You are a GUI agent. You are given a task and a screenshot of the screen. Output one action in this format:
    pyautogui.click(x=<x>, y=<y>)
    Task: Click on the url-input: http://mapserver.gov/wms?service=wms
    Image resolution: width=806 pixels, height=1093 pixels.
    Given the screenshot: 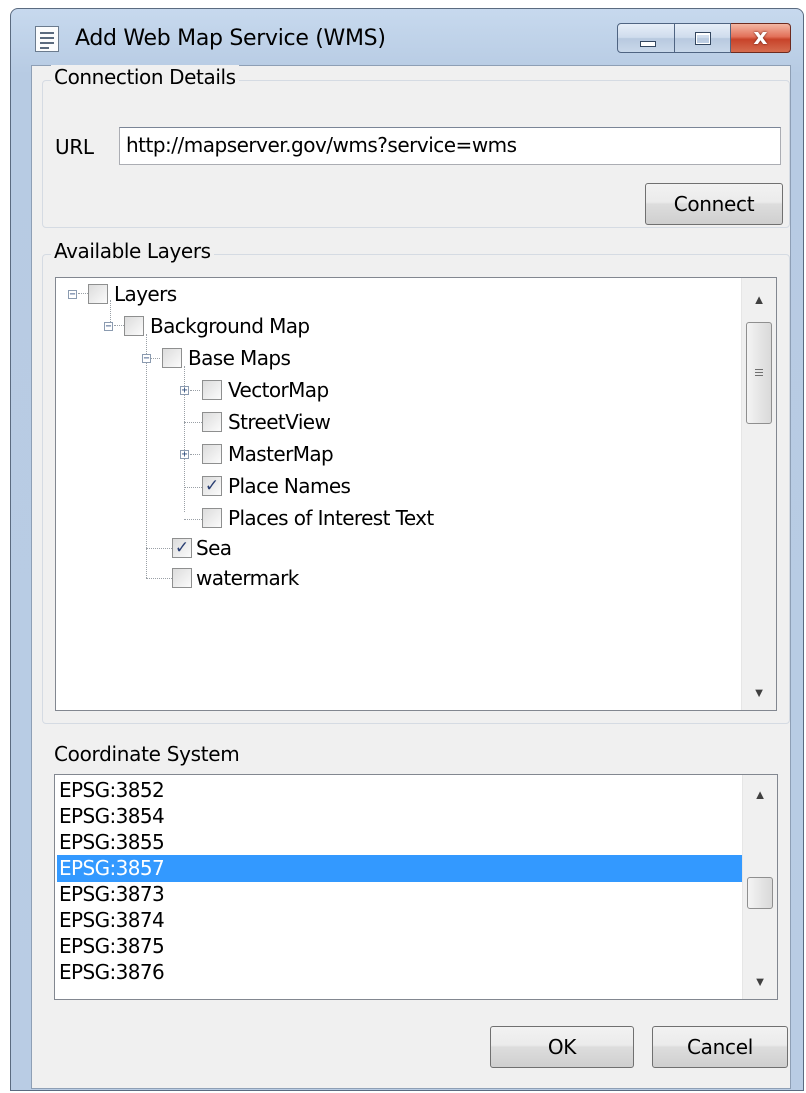 What is the action you would take?
    pyautogui.click(x=450, y=146)
    